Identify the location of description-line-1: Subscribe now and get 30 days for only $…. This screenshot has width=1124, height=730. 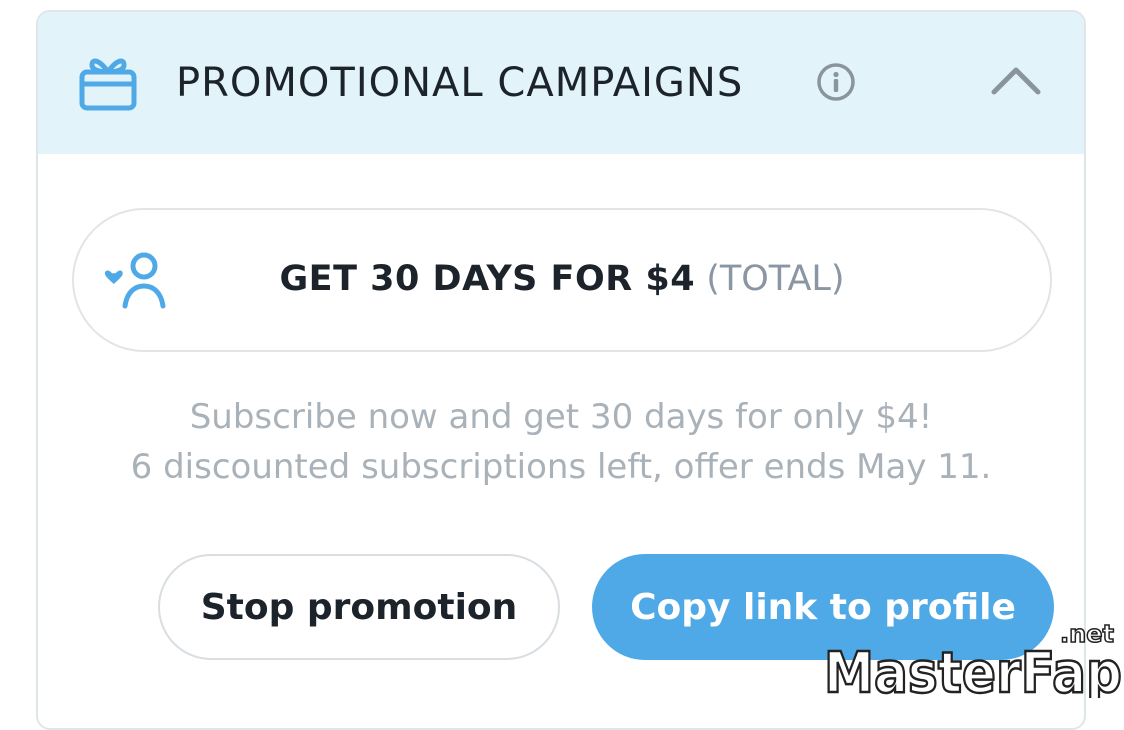
(561, 417).